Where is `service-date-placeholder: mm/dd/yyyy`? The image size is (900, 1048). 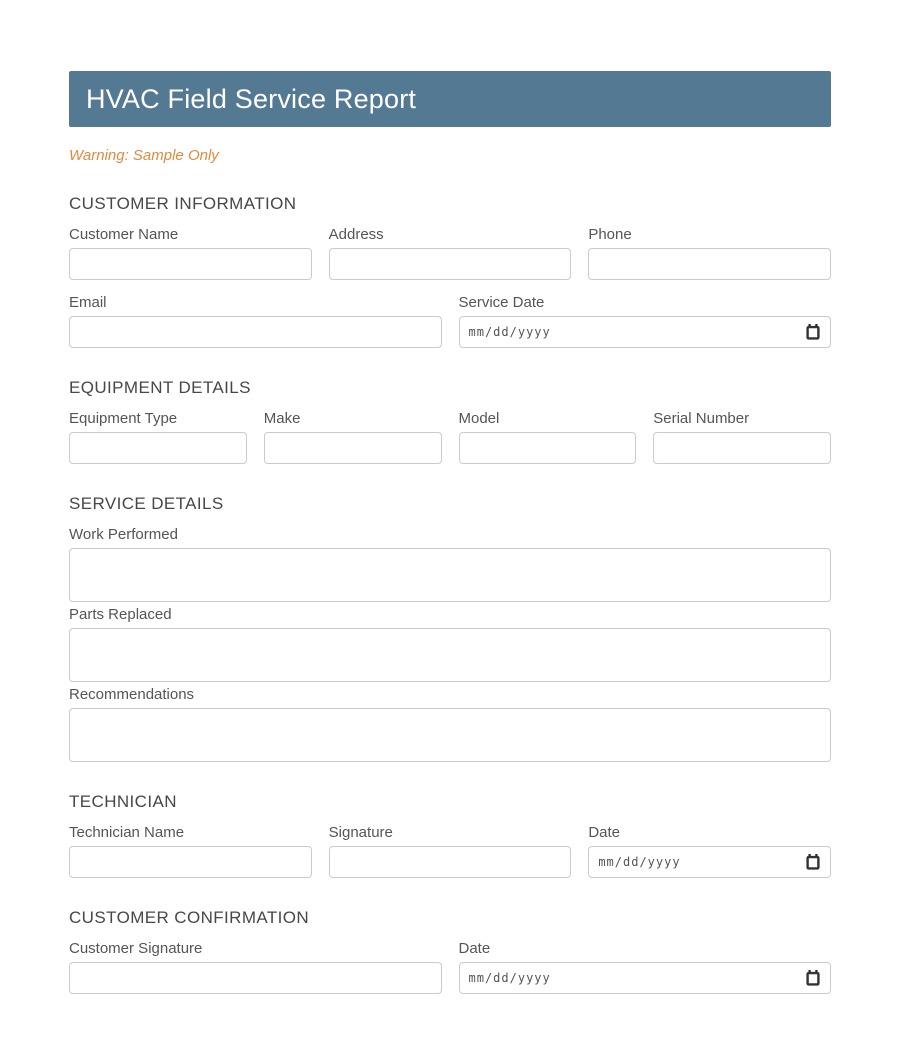 service-date-placeholder: mm/dd/yyyy is located at coordinates (509, 332).